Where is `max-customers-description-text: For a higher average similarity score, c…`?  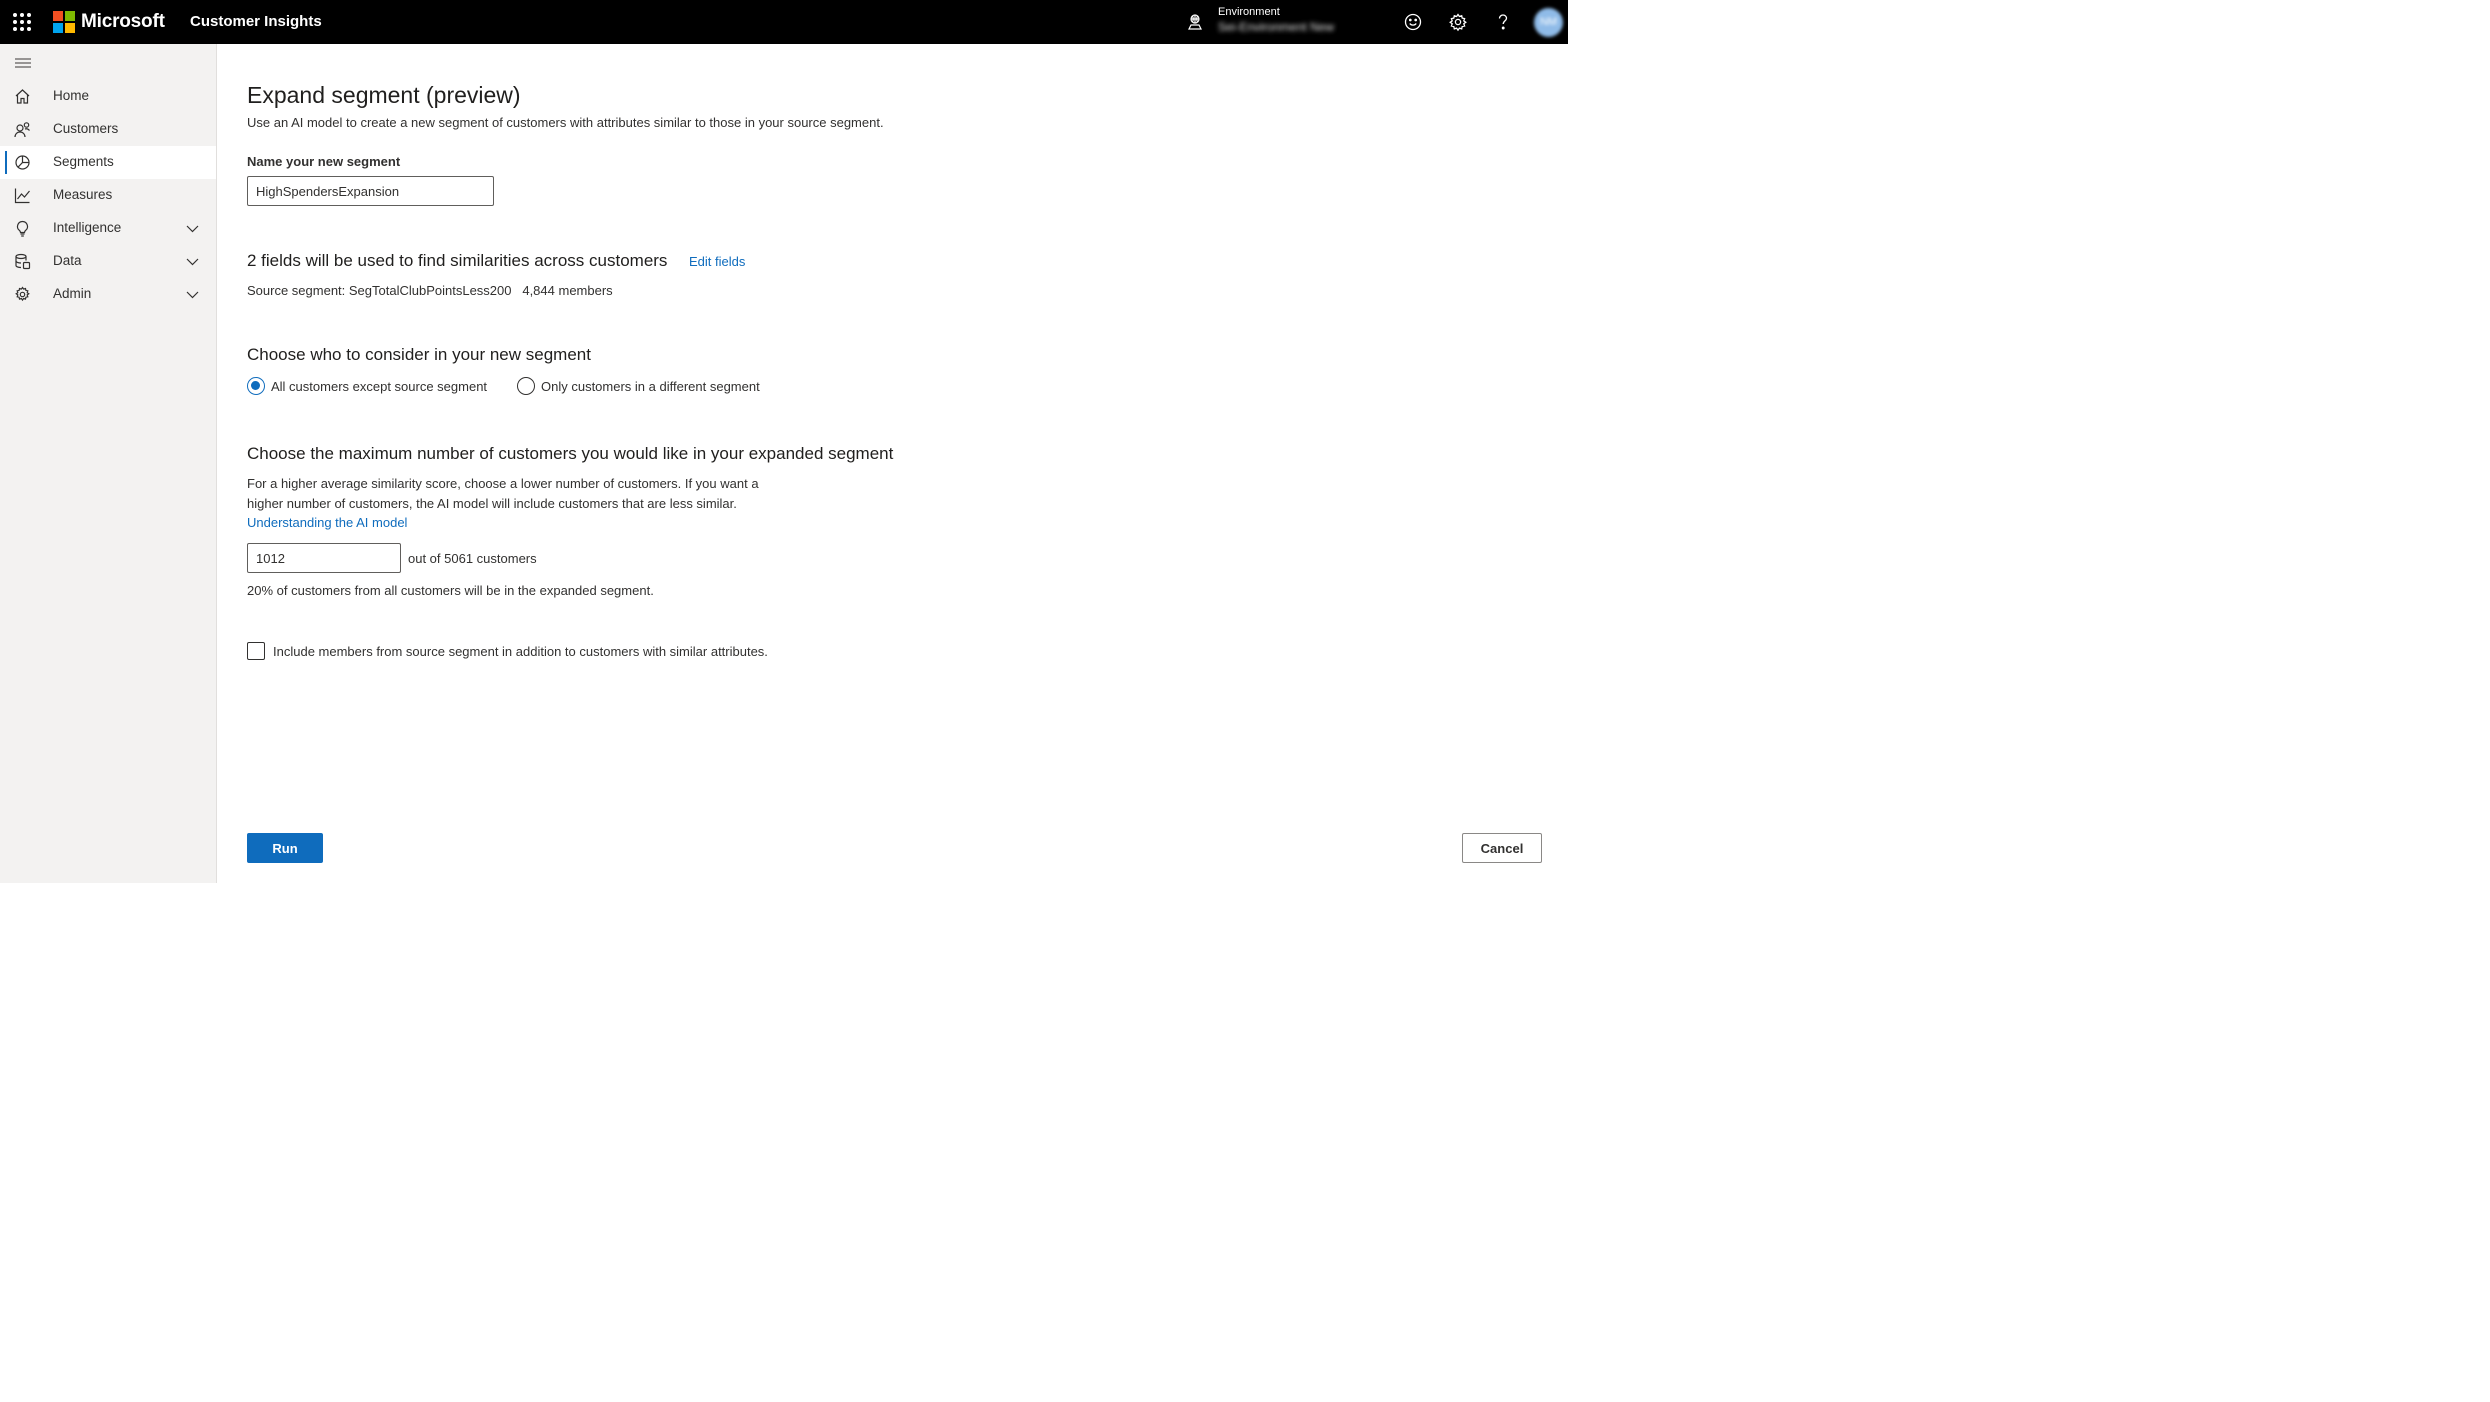
max-customers-description-text: For a higher average similarity score, c… is located at coordinates (503, 493).